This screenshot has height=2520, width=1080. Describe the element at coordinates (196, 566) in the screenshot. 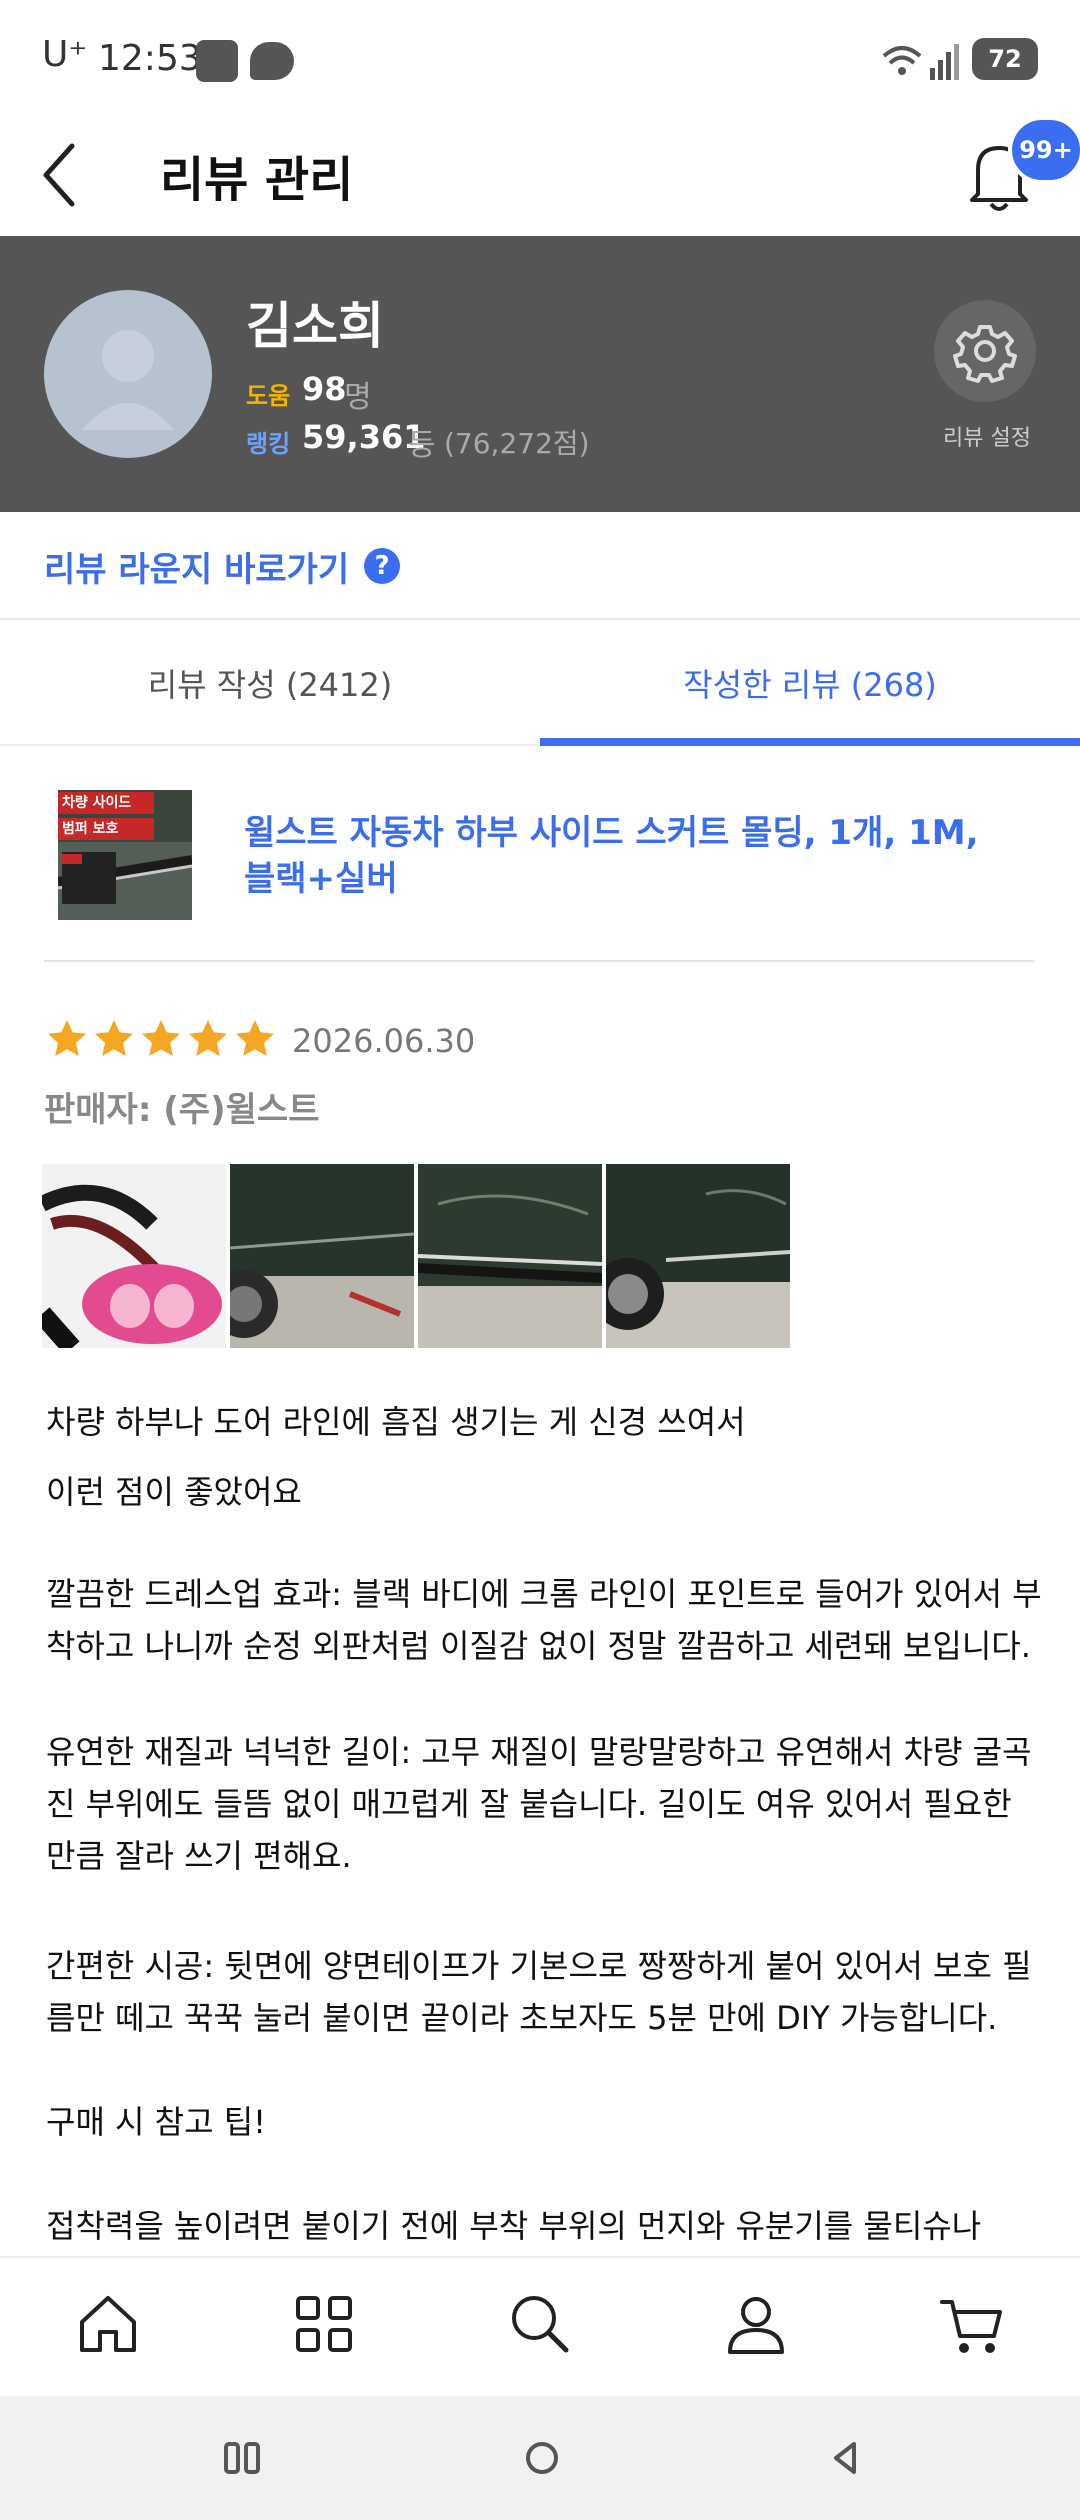

I see `review-lounge-link: 리뷰 라운지 바로가기` at that location.